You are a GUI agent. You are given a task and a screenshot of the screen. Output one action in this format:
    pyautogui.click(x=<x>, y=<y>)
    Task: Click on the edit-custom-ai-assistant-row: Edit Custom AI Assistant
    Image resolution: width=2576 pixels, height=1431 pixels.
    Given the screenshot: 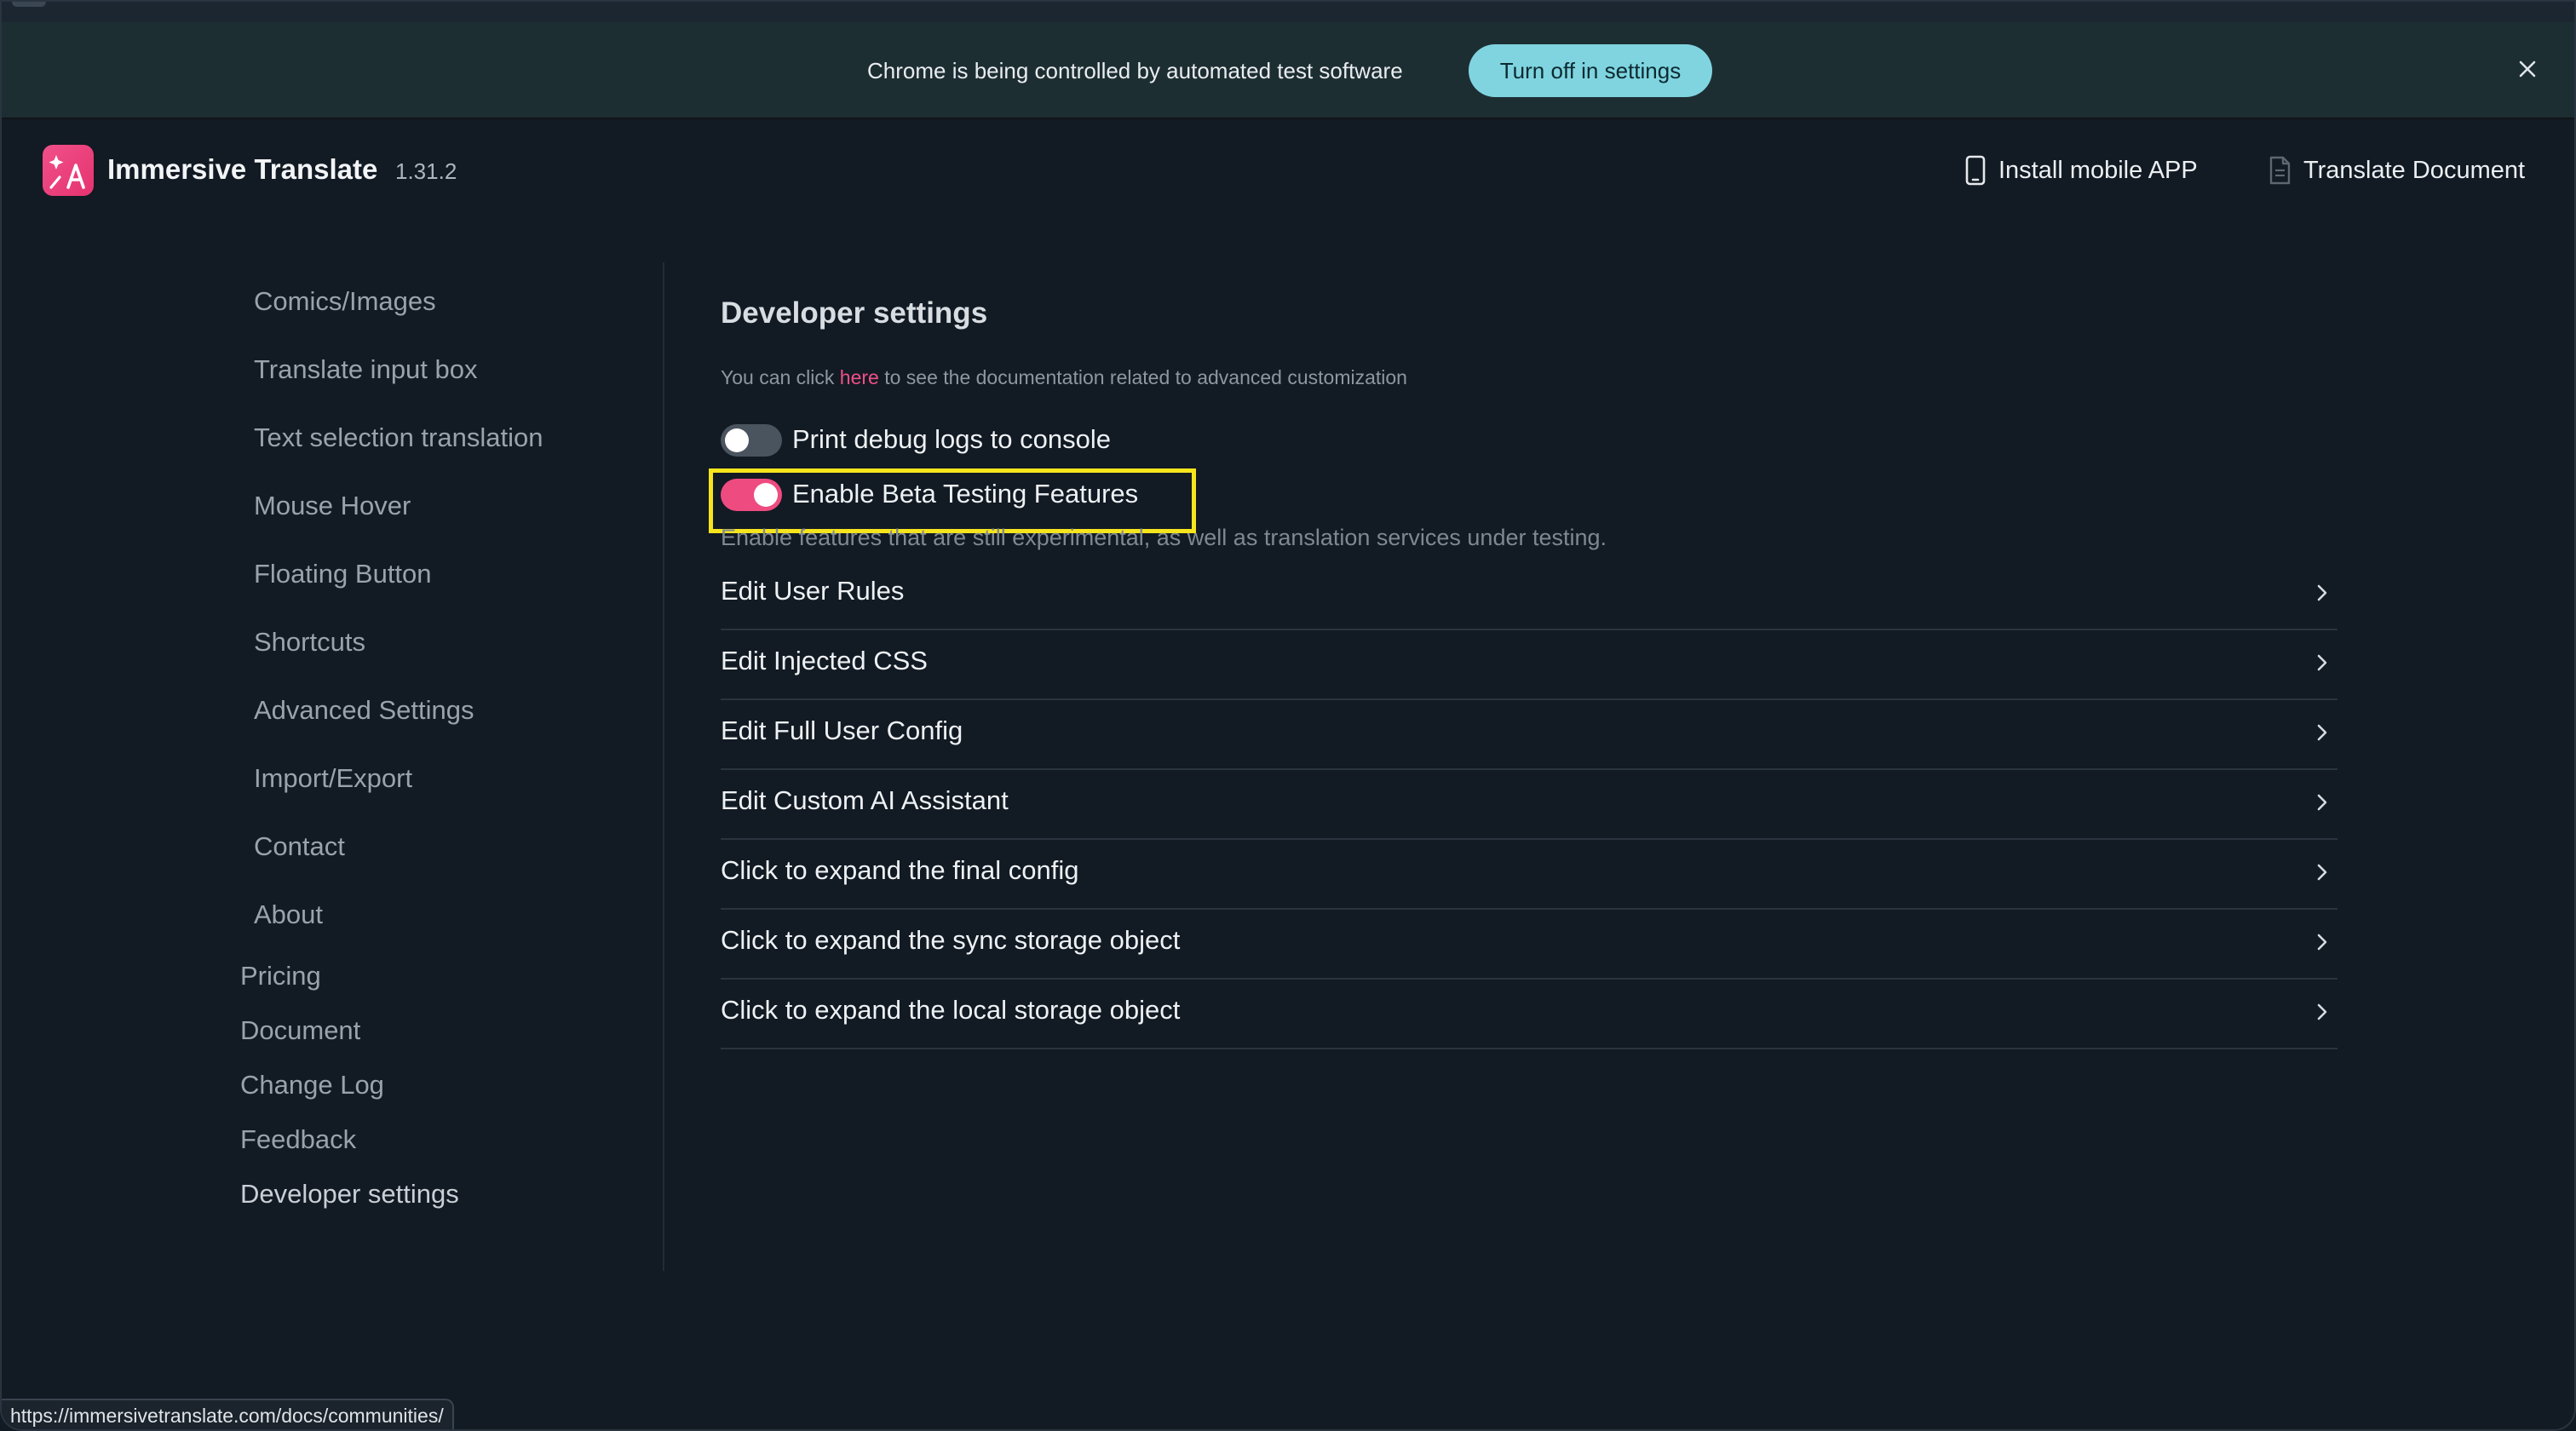 What is the action you would take?
    pyautogui.click(x=1529, y=805)
    